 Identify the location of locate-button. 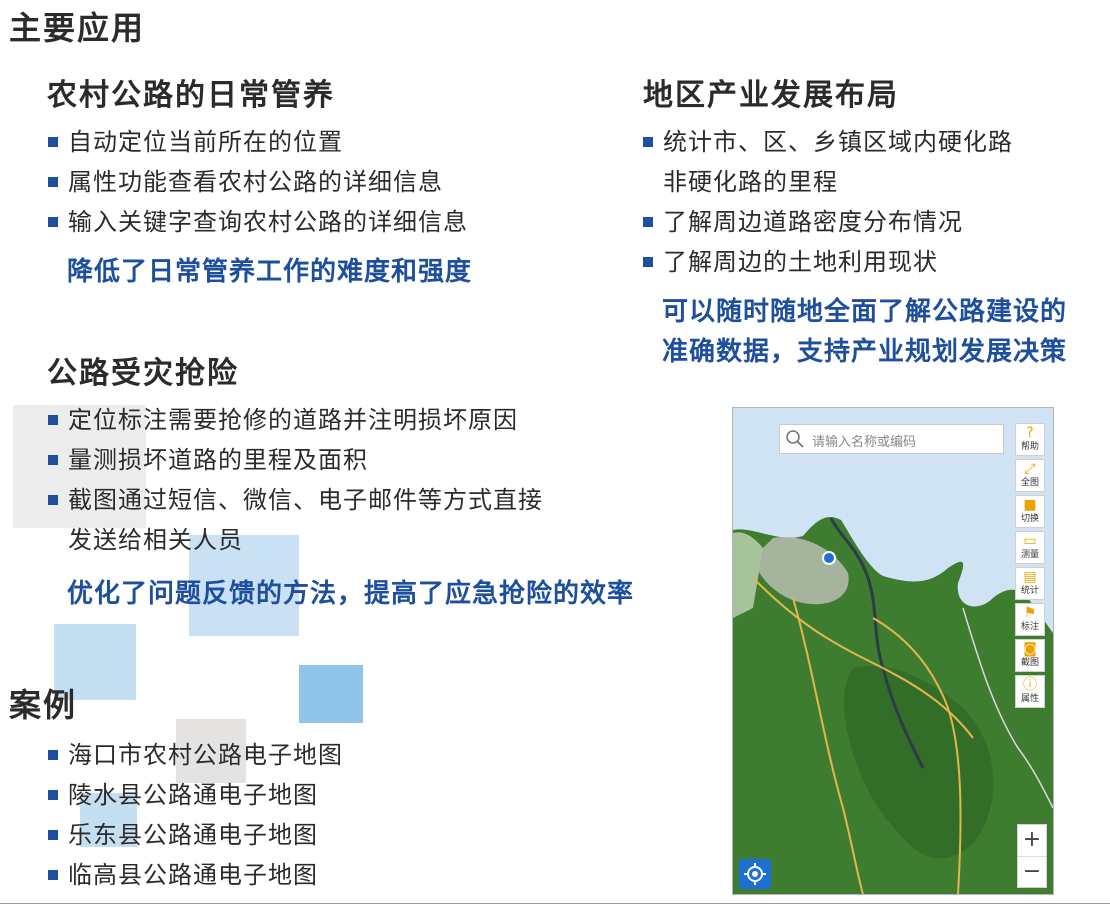
(755, 874).